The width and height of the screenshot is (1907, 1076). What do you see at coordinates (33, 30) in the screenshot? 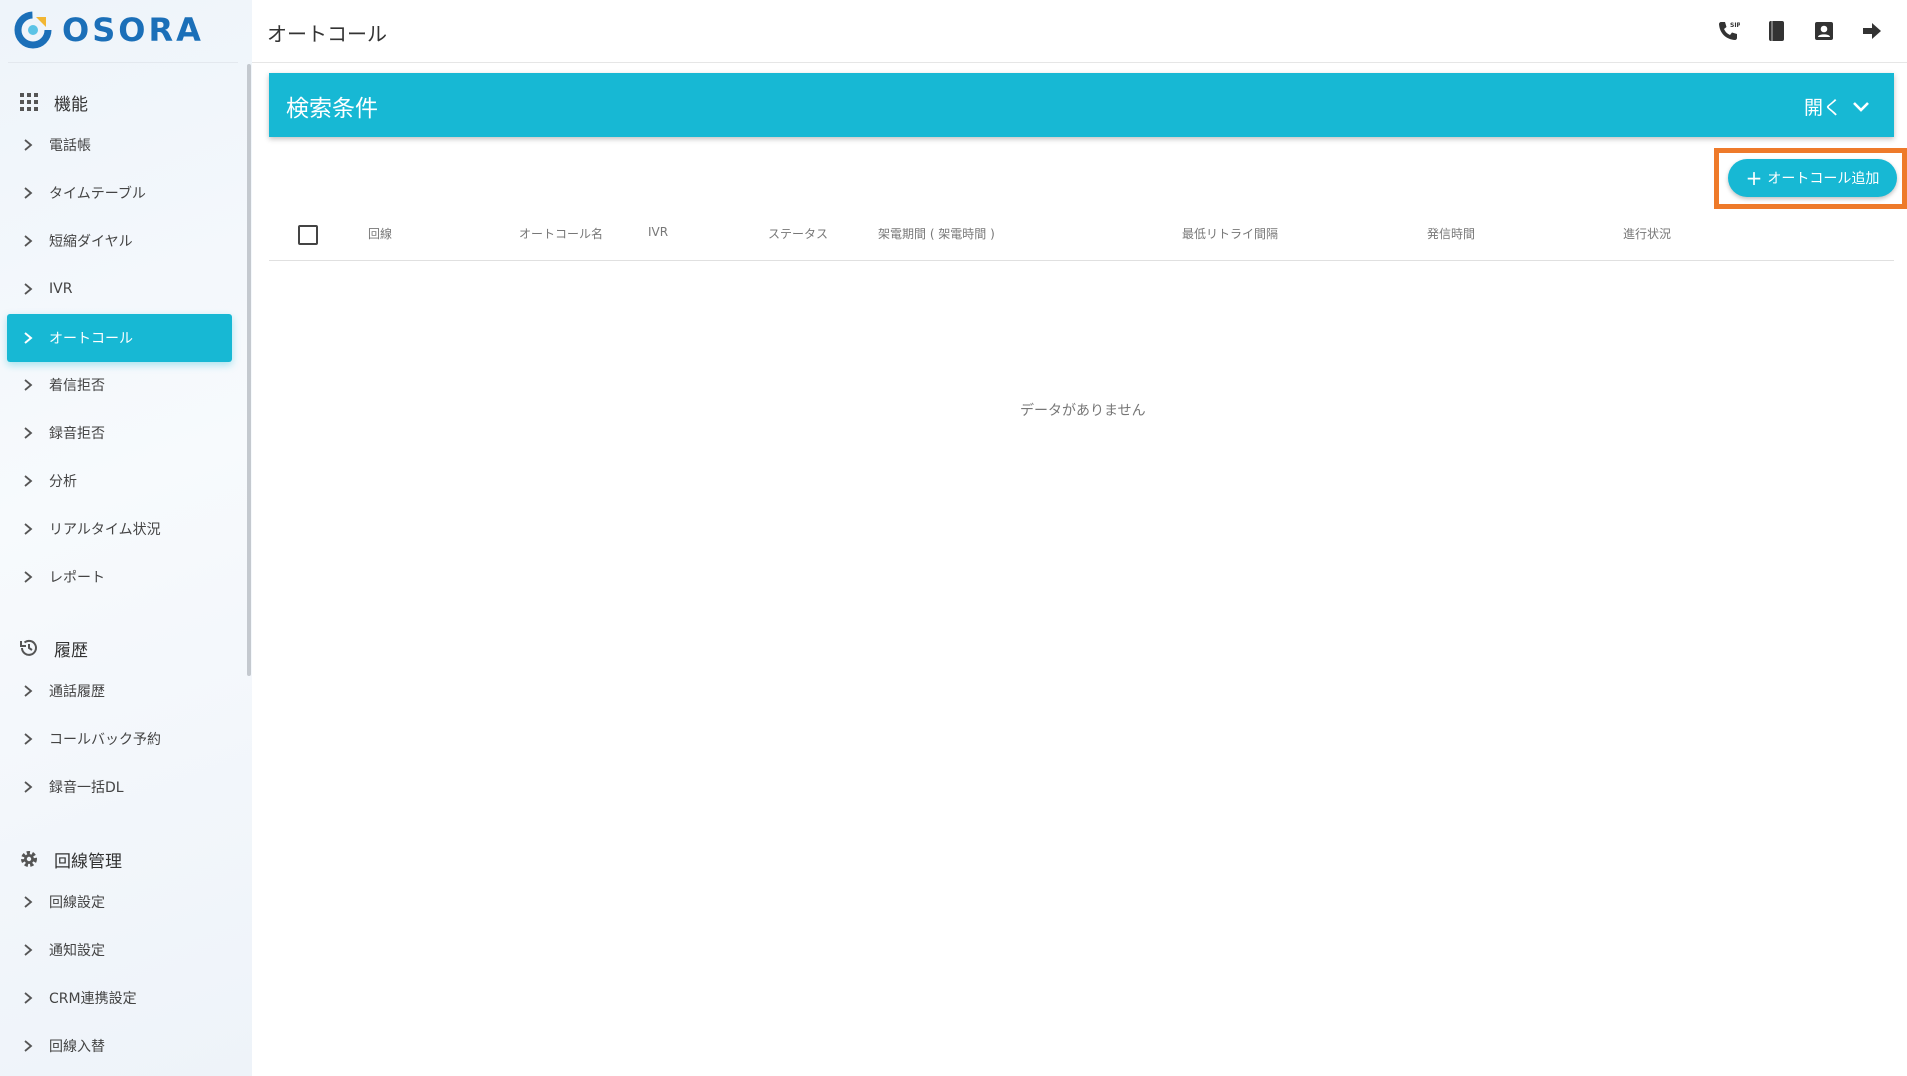
I see `osora-logo-icon` at bounding box center [33, 30].